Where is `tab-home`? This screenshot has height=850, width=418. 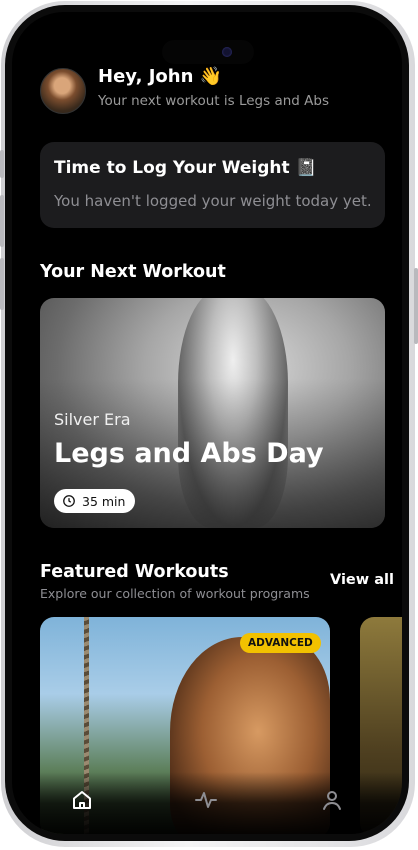 tab-home is located at coordinates (82, 800).